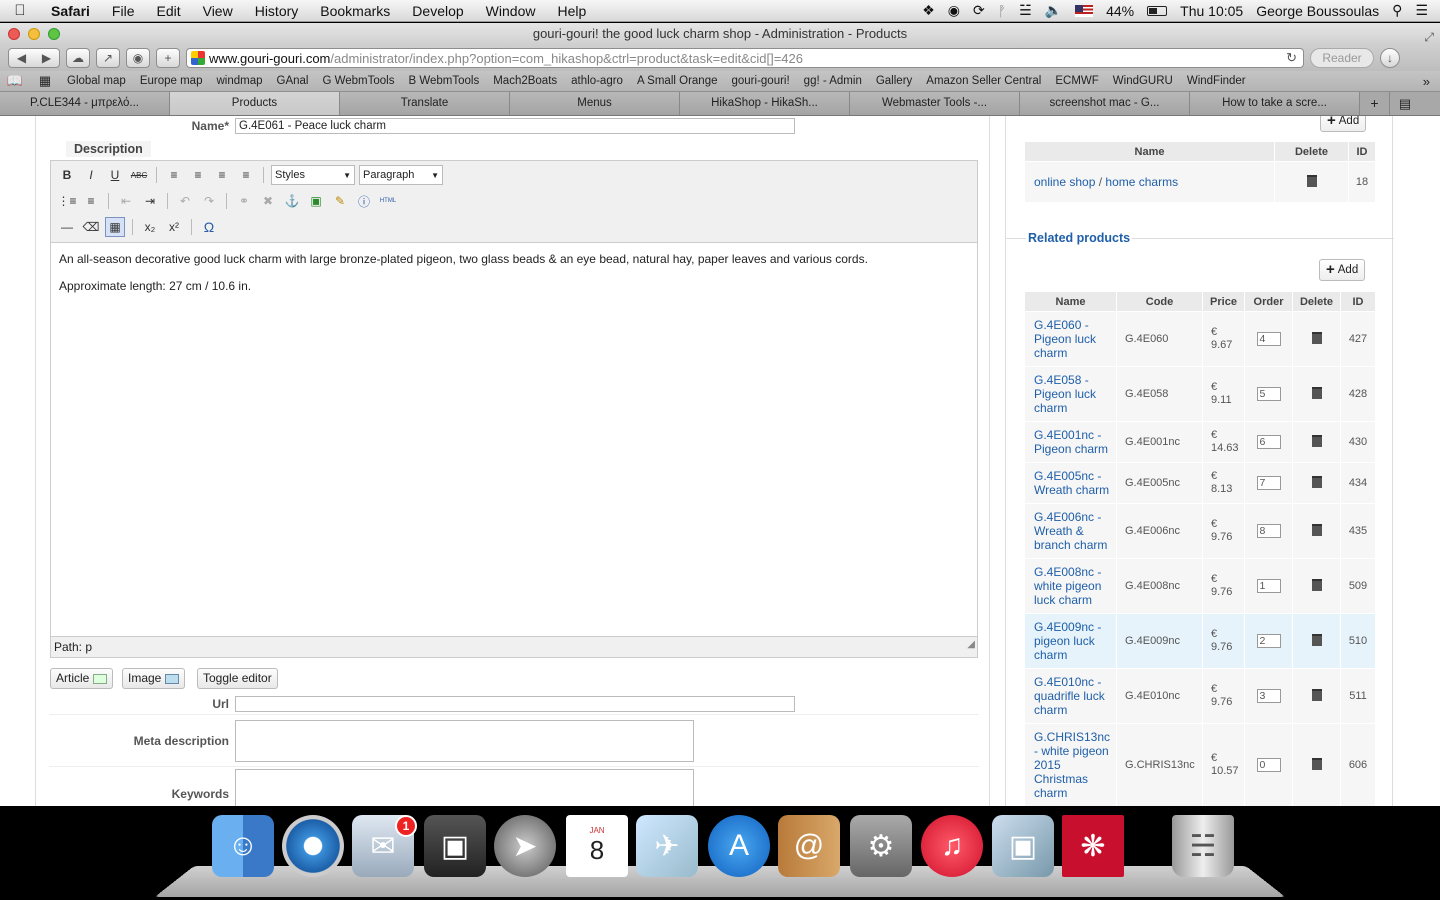 The width and height of the screenshot is (1440, 900). What do you see at coordinates (1070, 641) in the screenshot?
I see `related-name: G.4E009nc - pigeon luck charm` at bounding box center [1070, 641].